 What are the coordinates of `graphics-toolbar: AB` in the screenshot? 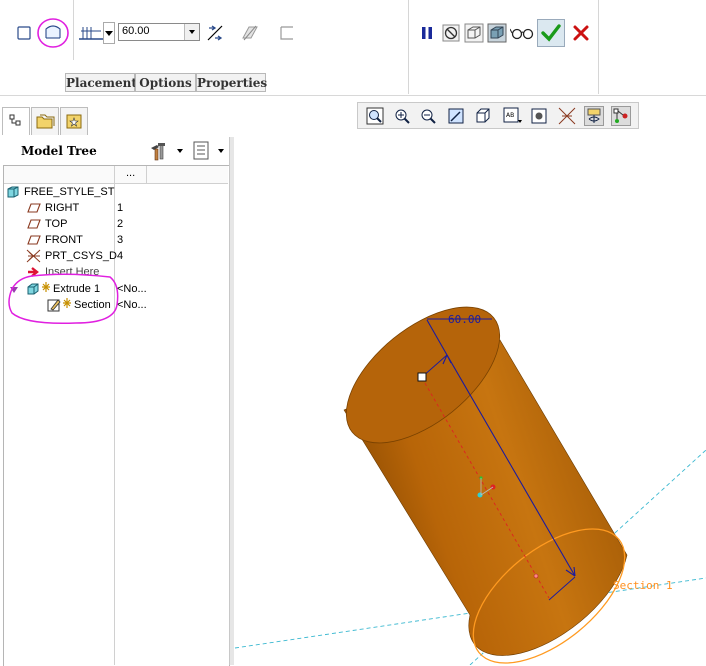 It's located at (498, 115).